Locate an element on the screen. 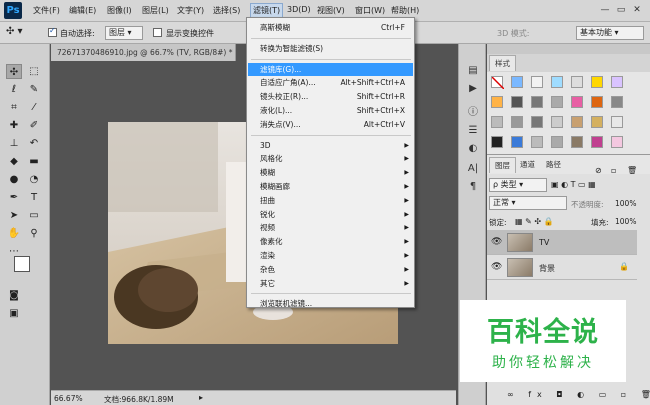  tab-layers: 图层 is located at coordinates (502, 165).